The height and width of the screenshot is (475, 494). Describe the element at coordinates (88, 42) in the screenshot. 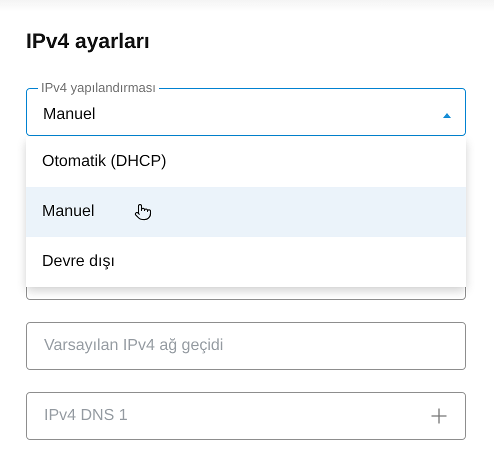

I see `section-title: IPv4 ayarları` at that location.